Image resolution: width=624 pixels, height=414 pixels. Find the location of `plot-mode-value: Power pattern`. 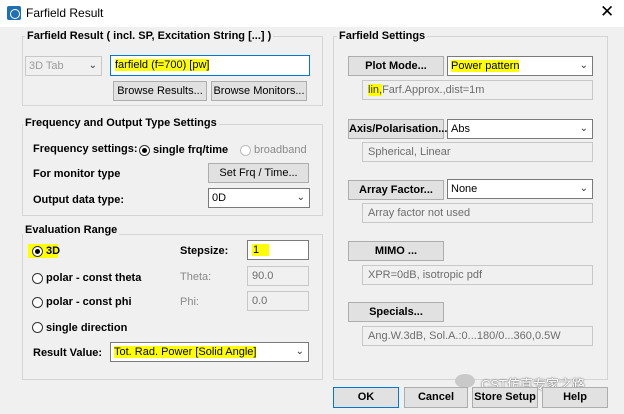

plot-mode-value: Power pattern is located at coordinates (485, 66).